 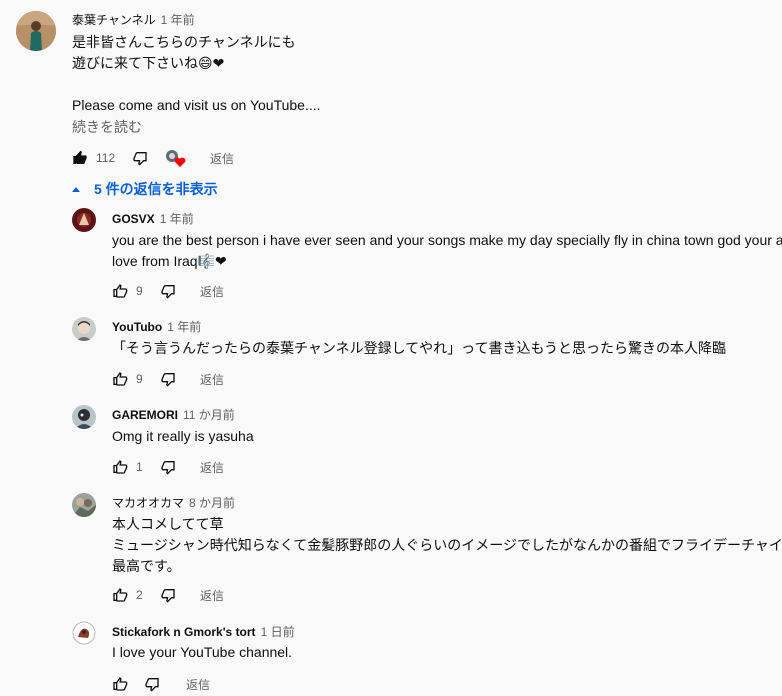 I want to click on caret-up-icon, so click(x=76, y=189).